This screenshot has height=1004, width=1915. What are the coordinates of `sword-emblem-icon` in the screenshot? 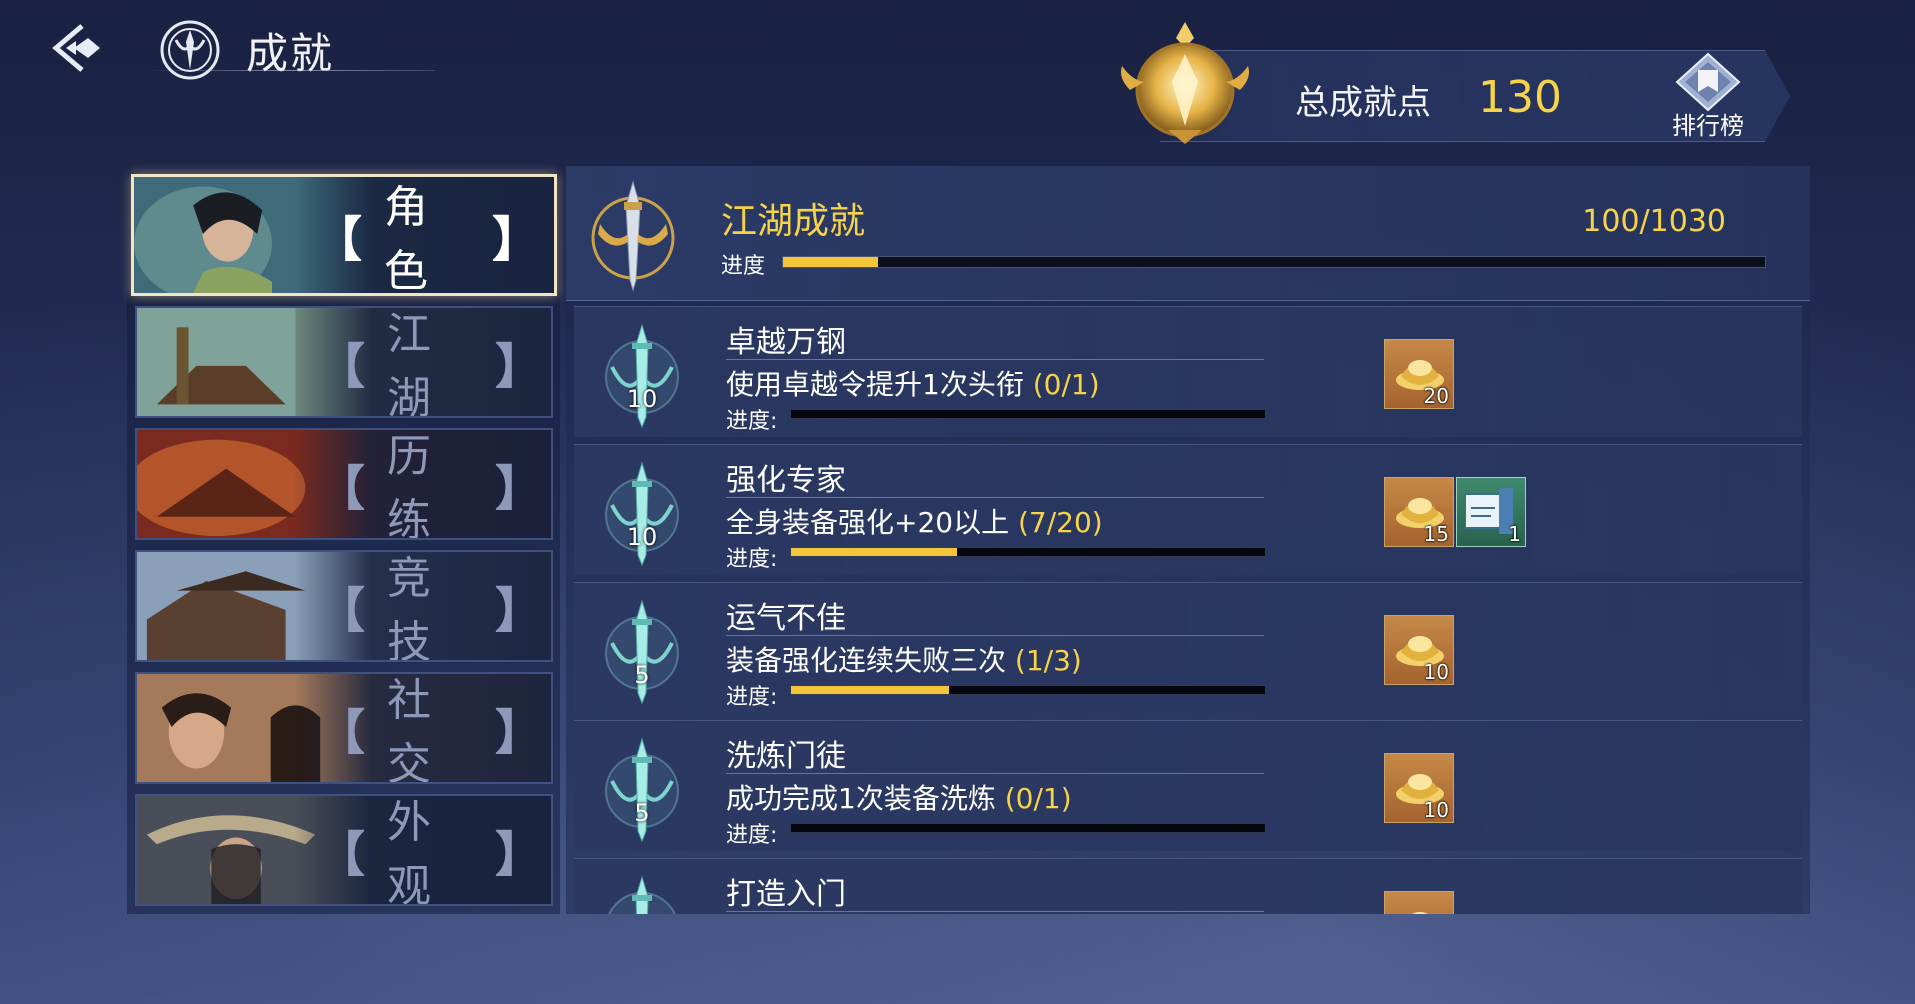 It's located at (633, 235).